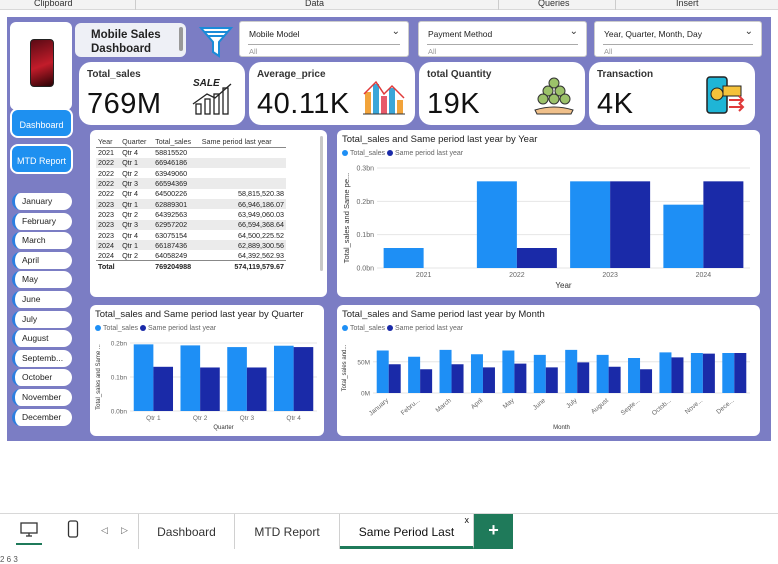 This screenshot has width=778, height=564. I want to click on x-tick-label: Qtr 1, so click(153, 418).